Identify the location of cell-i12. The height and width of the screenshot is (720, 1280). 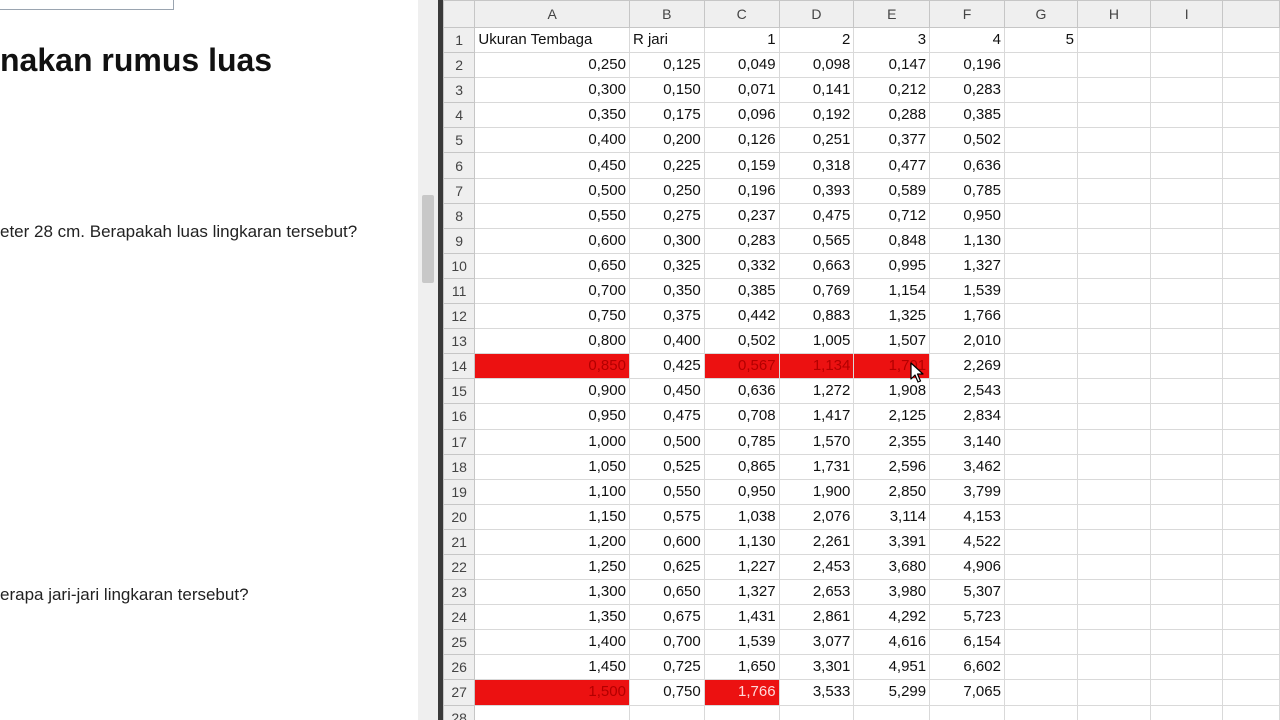
(1186, 316).